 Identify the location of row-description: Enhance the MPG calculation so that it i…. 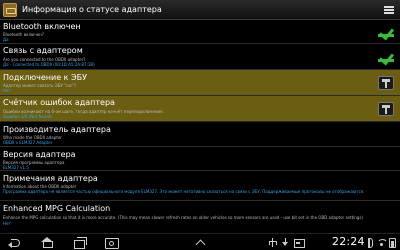
(183, 217).